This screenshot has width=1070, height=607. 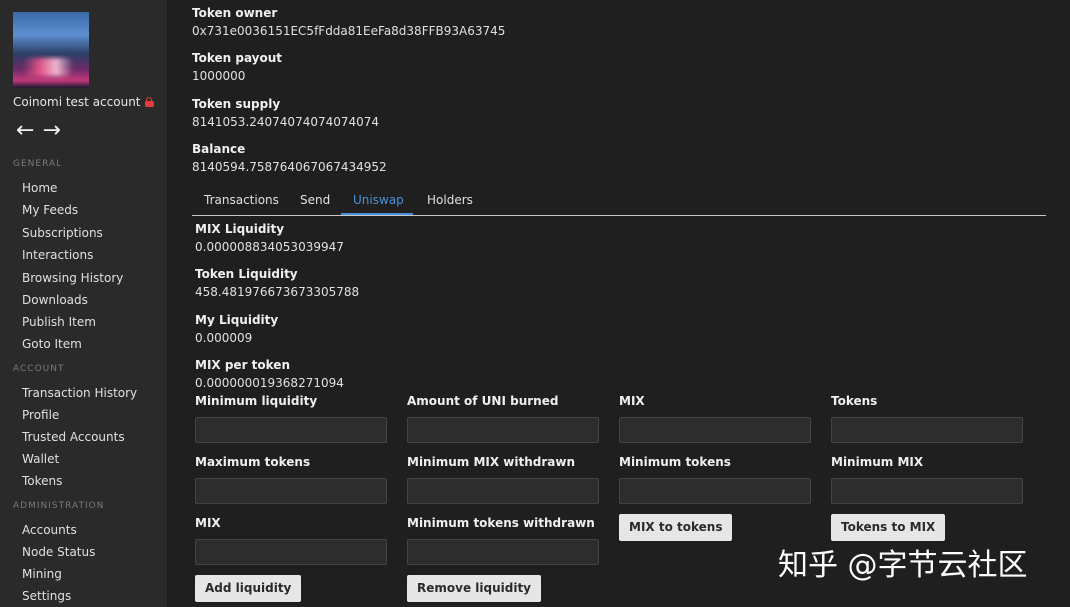 I want to click on sidebar-item-settings: Settings, so click(x=46, y=596).